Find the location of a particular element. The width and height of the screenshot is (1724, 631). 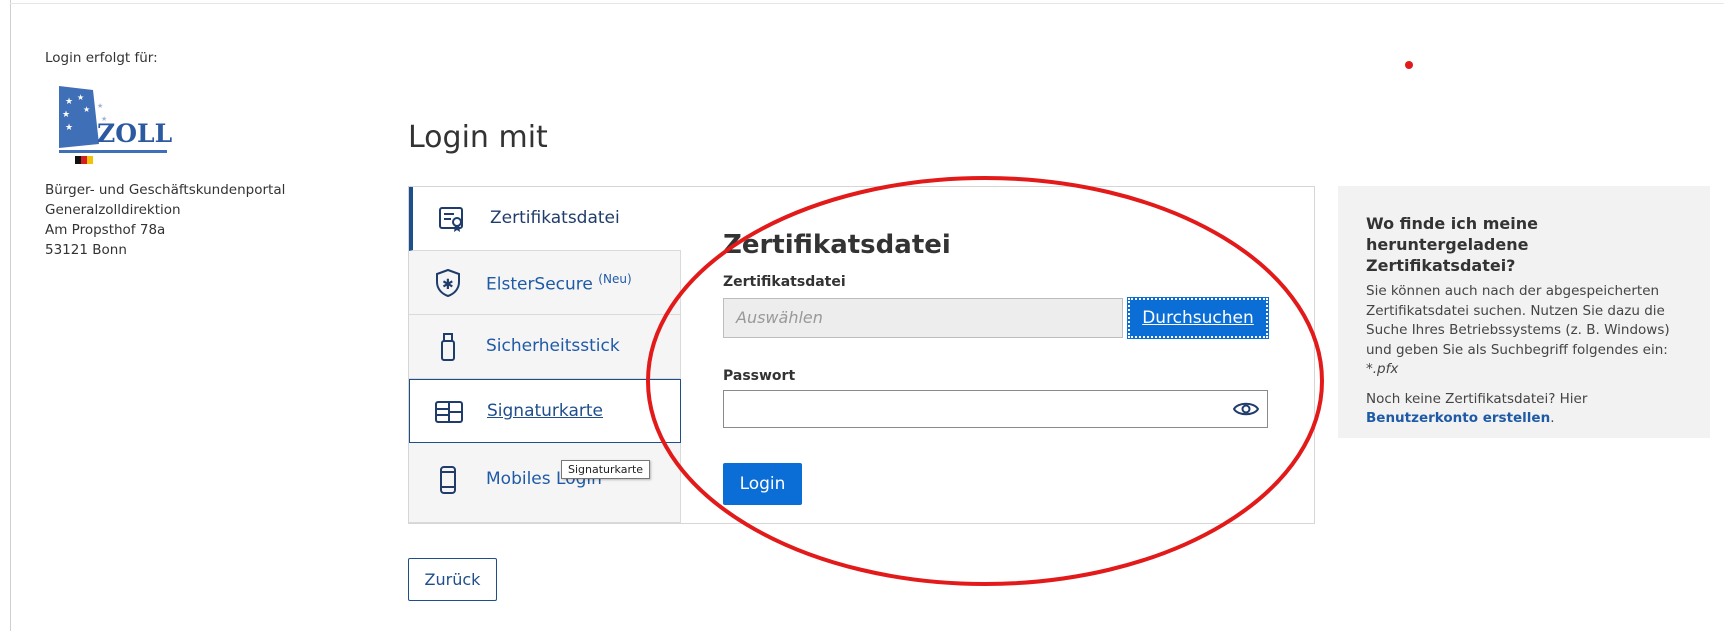

tab-elstersecure: ✱ ElsterSecure (Neu) is located at coordinates (545, 283).